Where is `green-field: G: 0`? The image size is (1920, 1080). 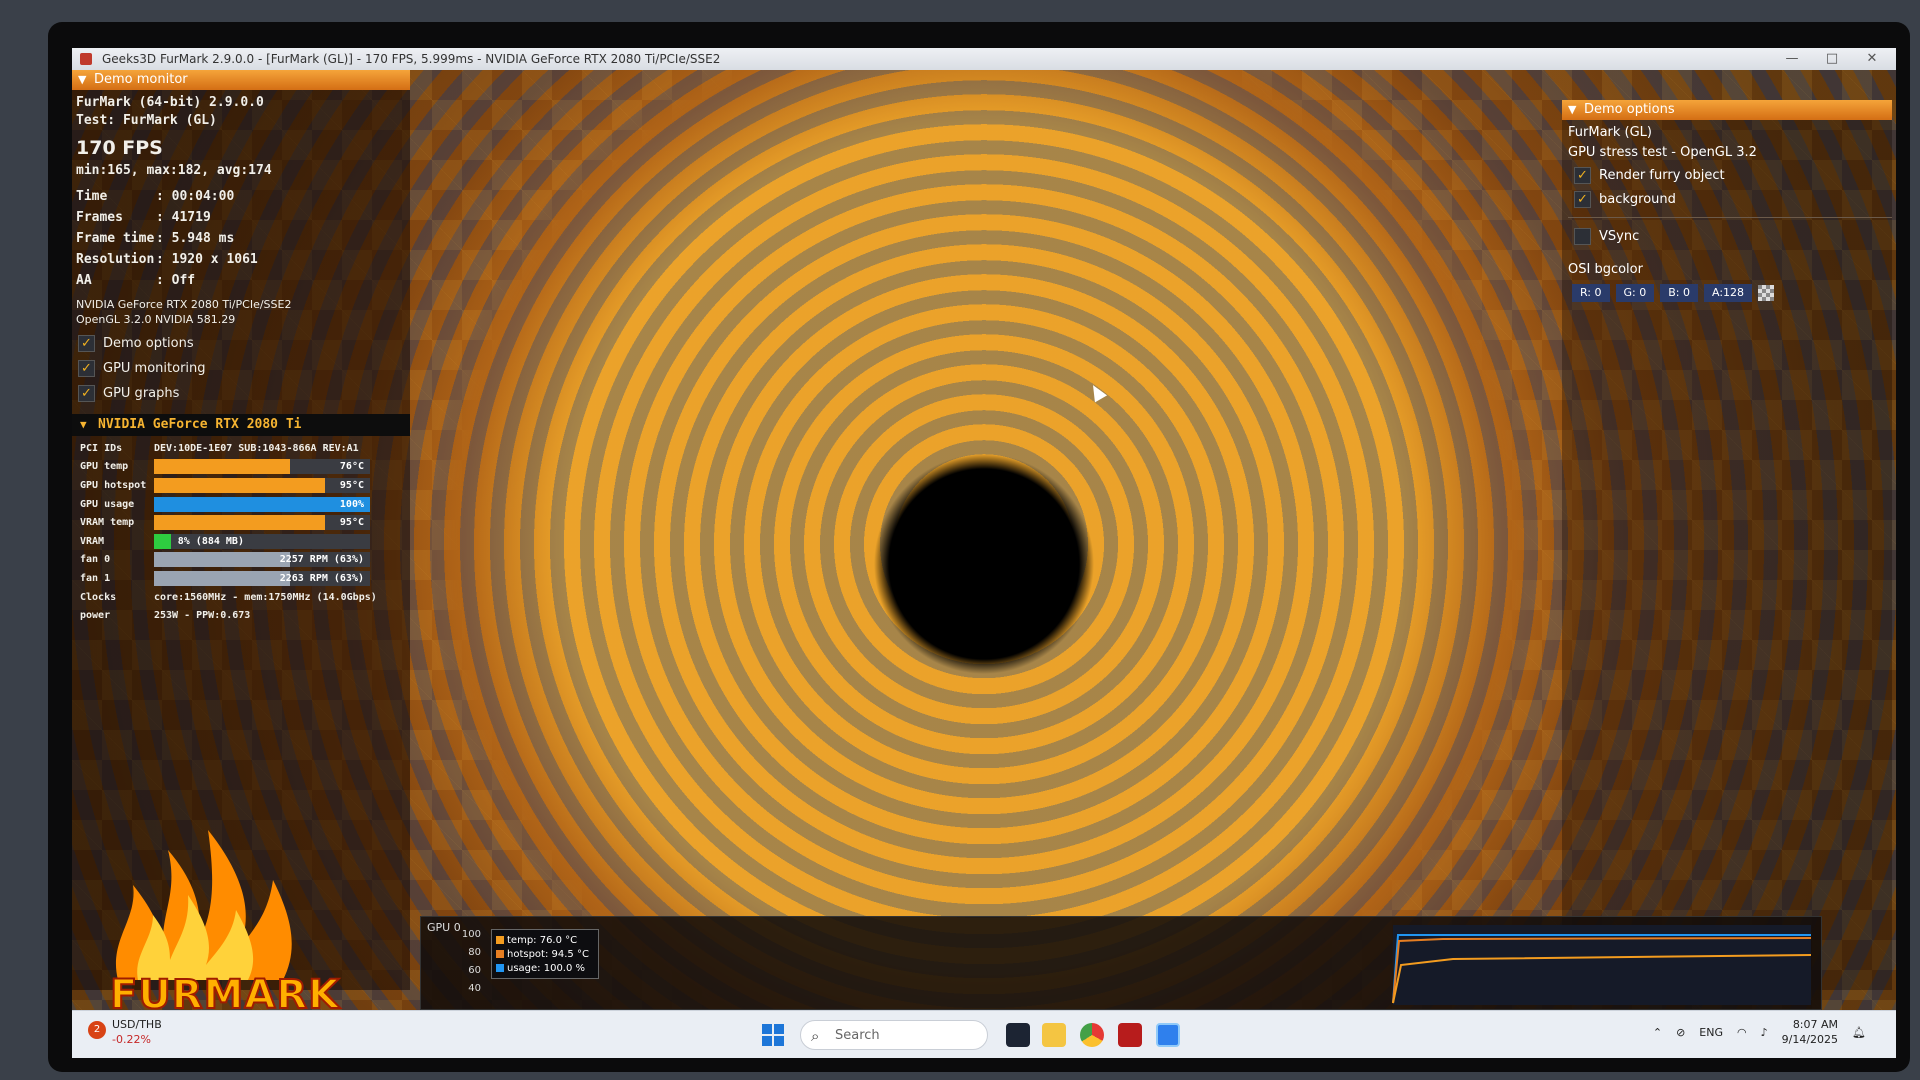
green-field: G: 0 is located at coordinates (1635, 293).